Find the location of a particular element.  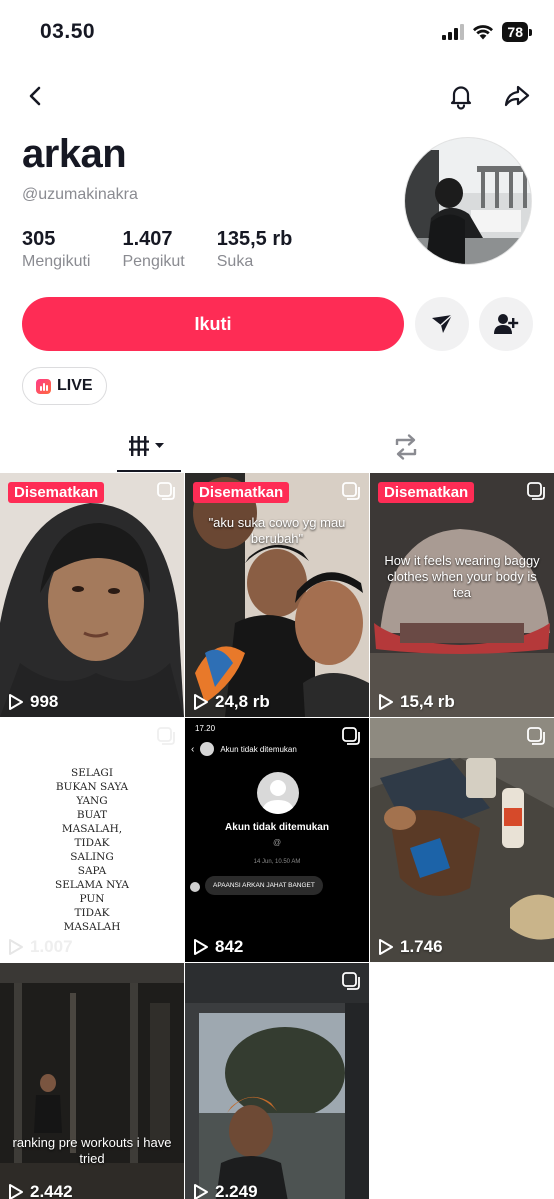

share-button is located at coordinates (517, 96).